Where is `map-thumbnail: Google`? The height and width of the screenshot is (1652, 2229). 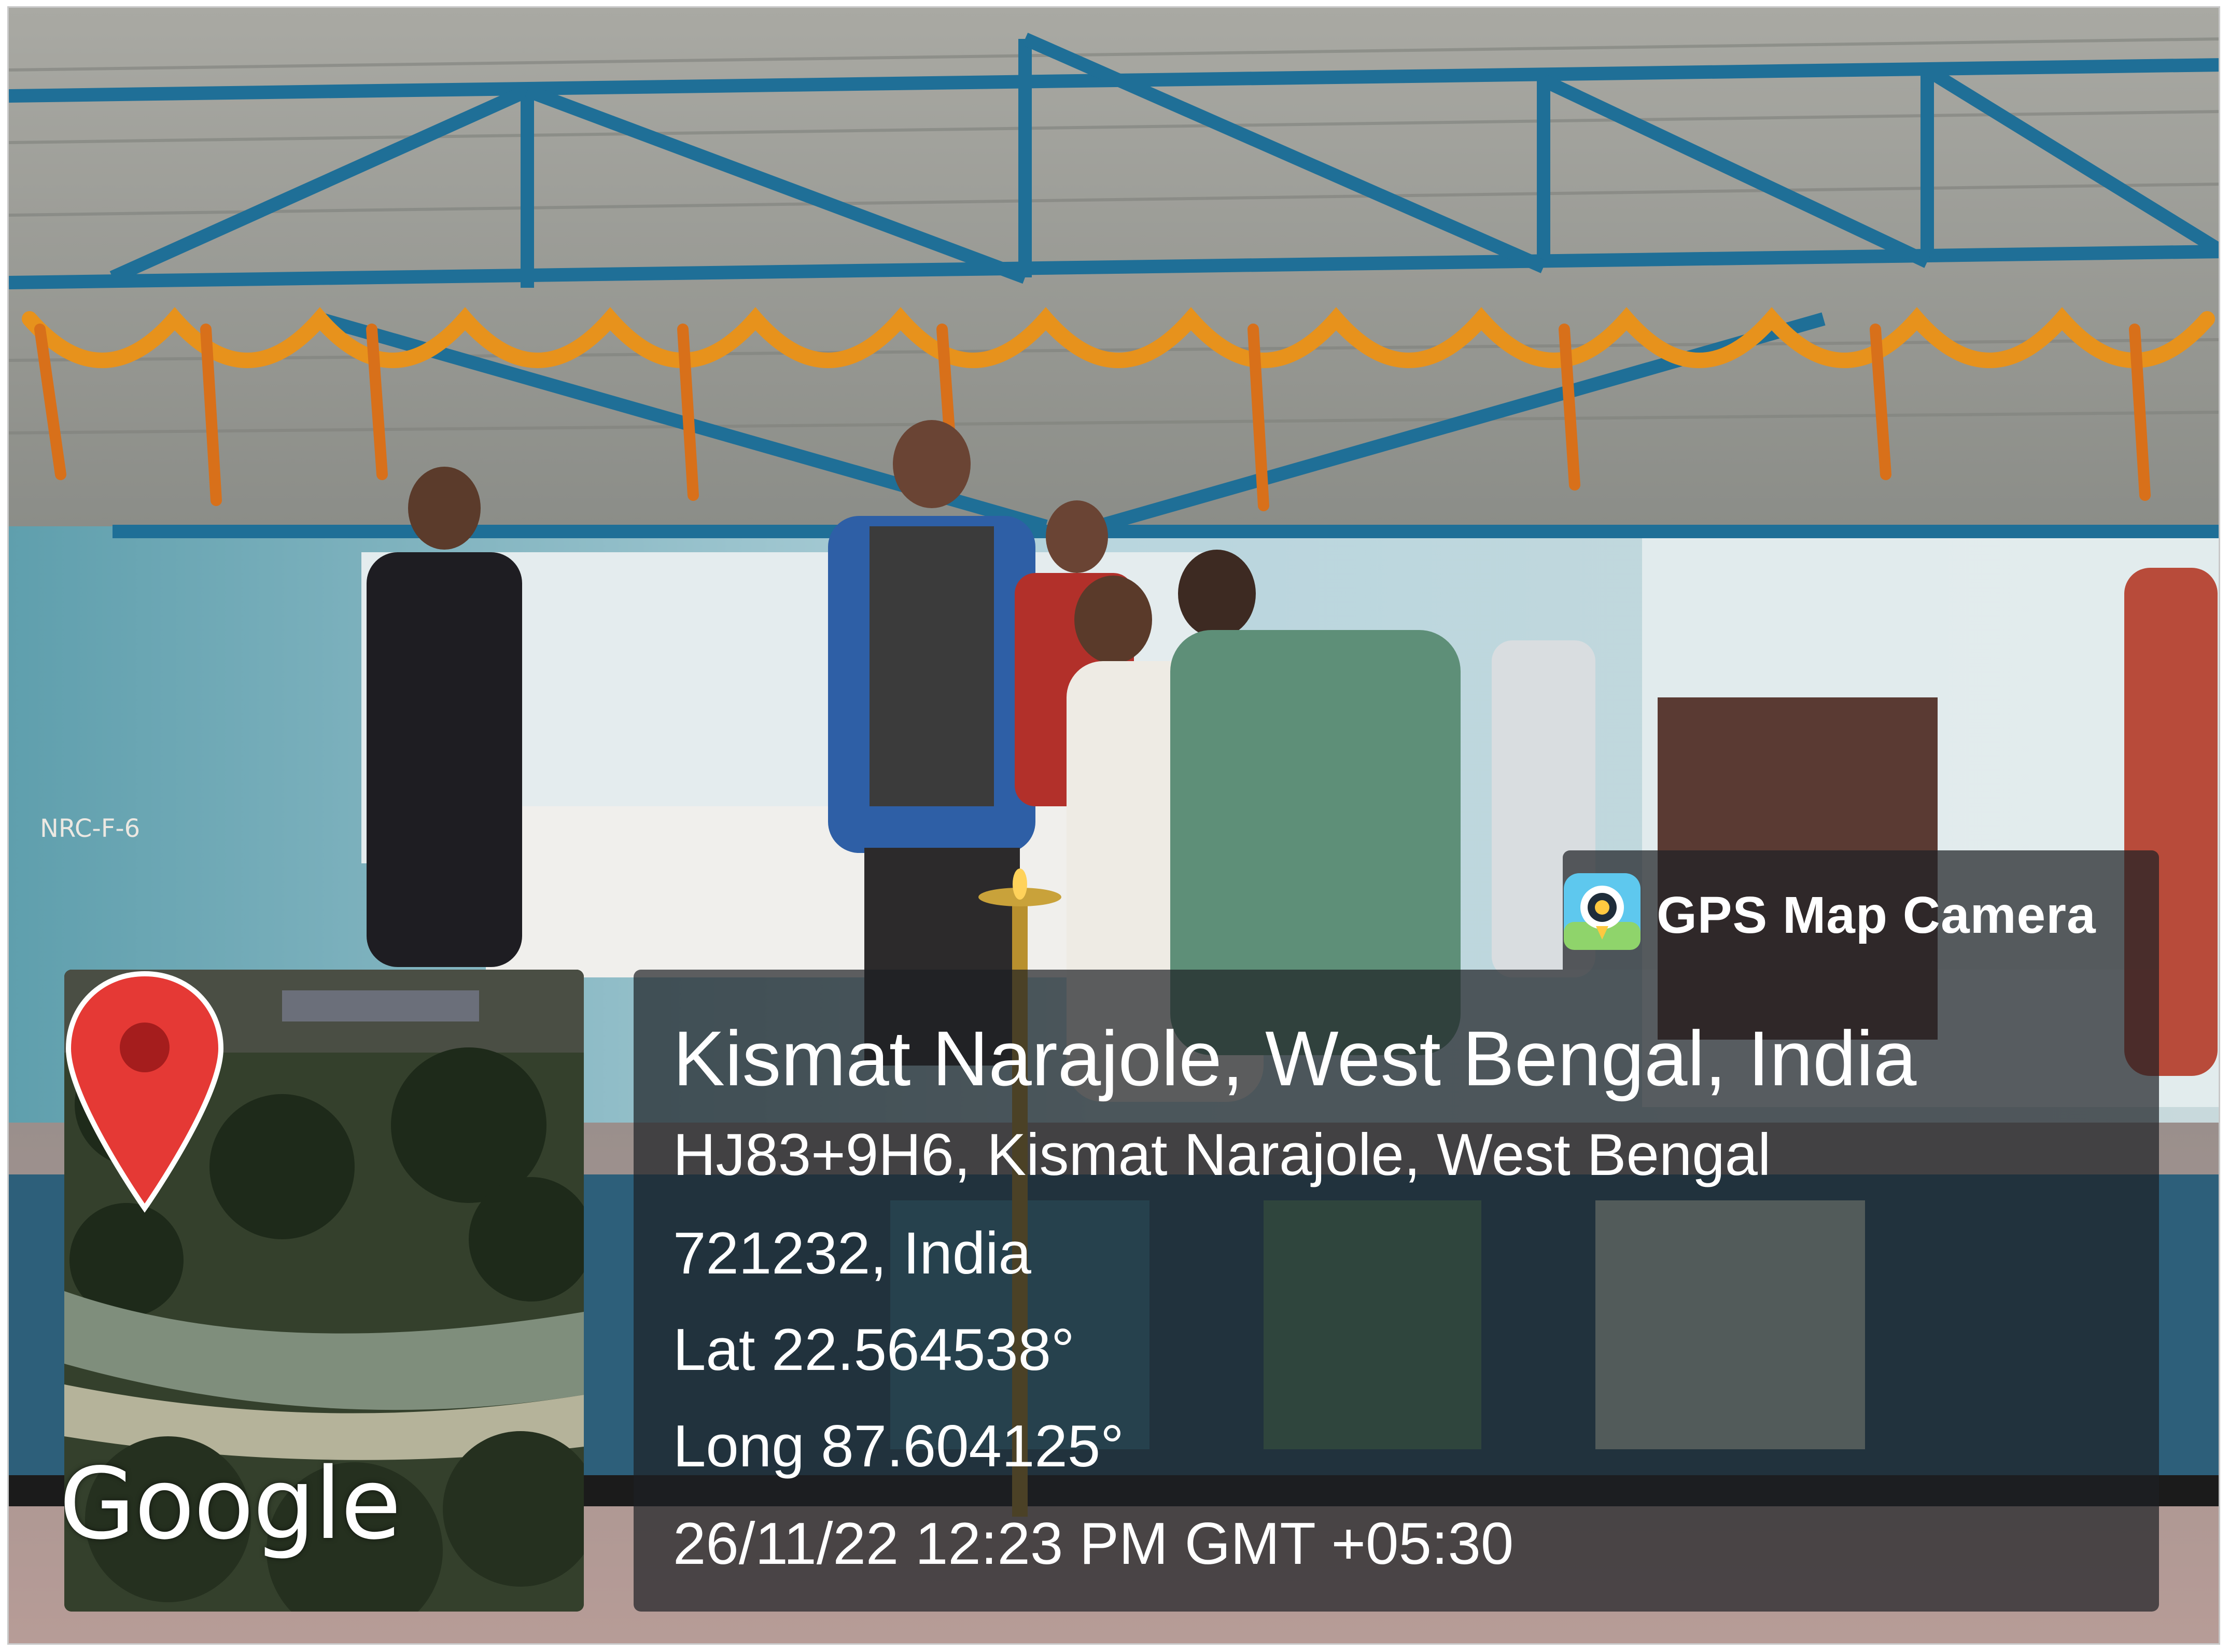 map-thumbnail: Google is located at coordinates (324, 1291).